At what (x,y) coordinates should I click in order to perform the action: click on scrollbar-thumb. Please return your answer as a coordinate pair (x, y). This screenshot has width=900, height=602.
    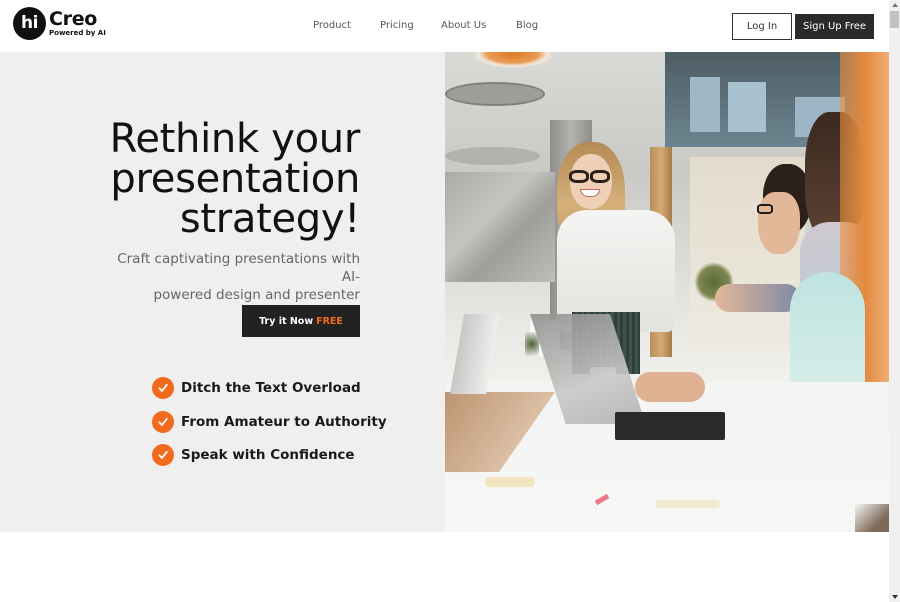
    Looking at the image, I should click on (894, 19).